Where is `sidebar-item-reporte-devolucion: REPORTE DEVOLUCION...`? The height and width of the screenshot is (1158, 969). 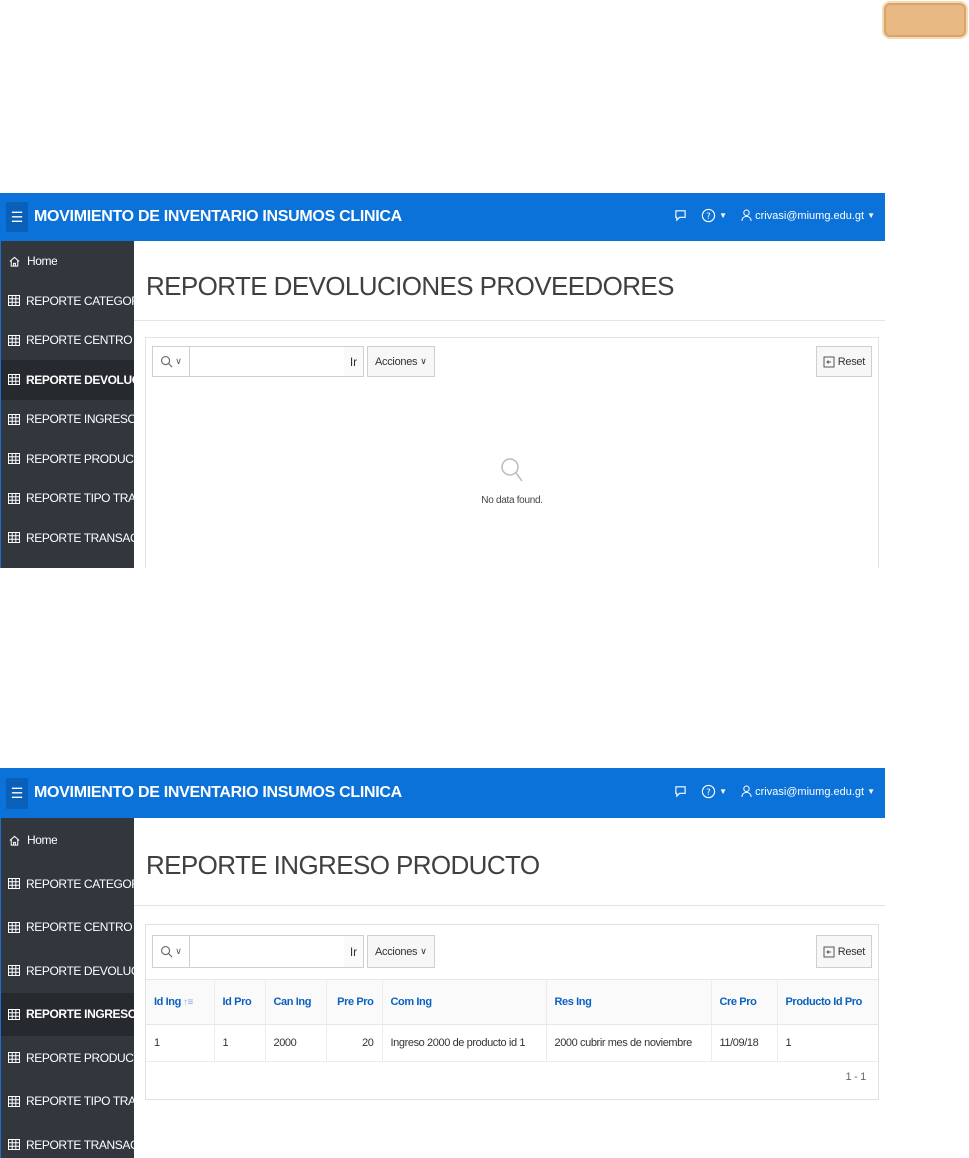 sidebar-item-reporte-devolucion: REPORTE DEVOLUCION... is located at coordinates (67, 971).